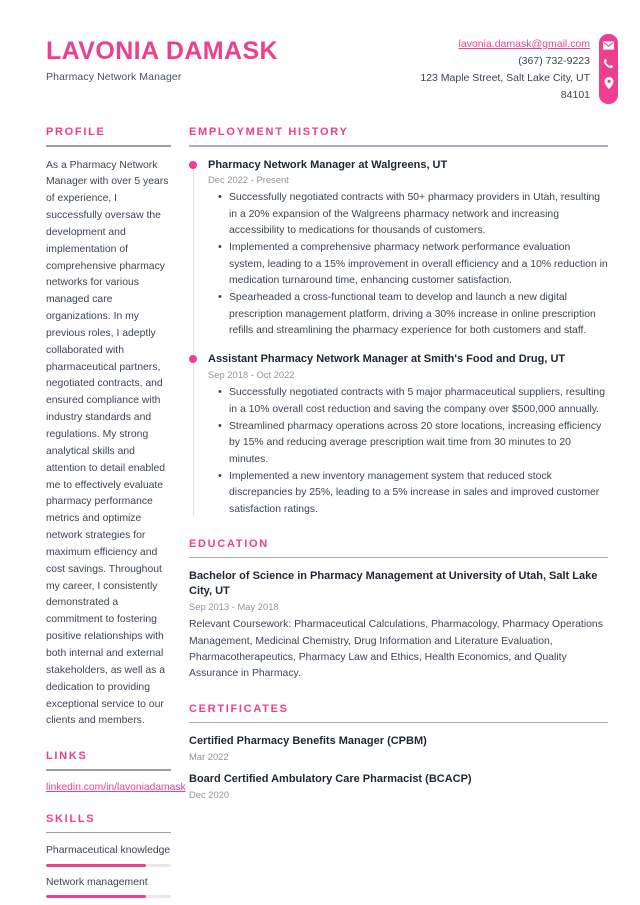 This screenshot has width=640, height=905. I want to click on contact-icon-bar, so click(608, 69).